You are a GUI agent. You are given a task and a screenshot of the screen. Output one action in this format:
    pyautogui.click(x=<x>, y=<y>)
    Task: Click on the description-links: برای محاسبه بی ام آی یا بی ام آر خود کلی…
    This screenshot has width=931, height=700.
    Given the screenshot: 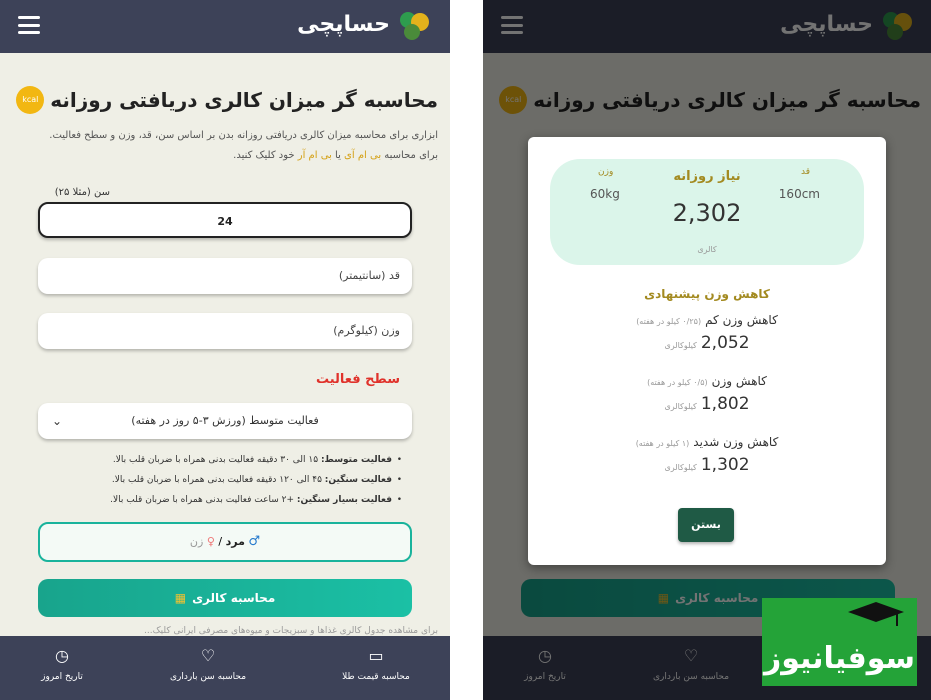 What is the action you would take?
    pyautogui.click(x=224, y=156)
    